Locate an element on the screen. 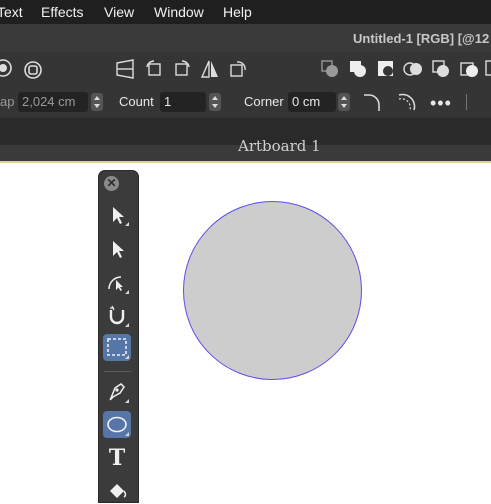  count-input: 1 is located at coordinates (183, 102).